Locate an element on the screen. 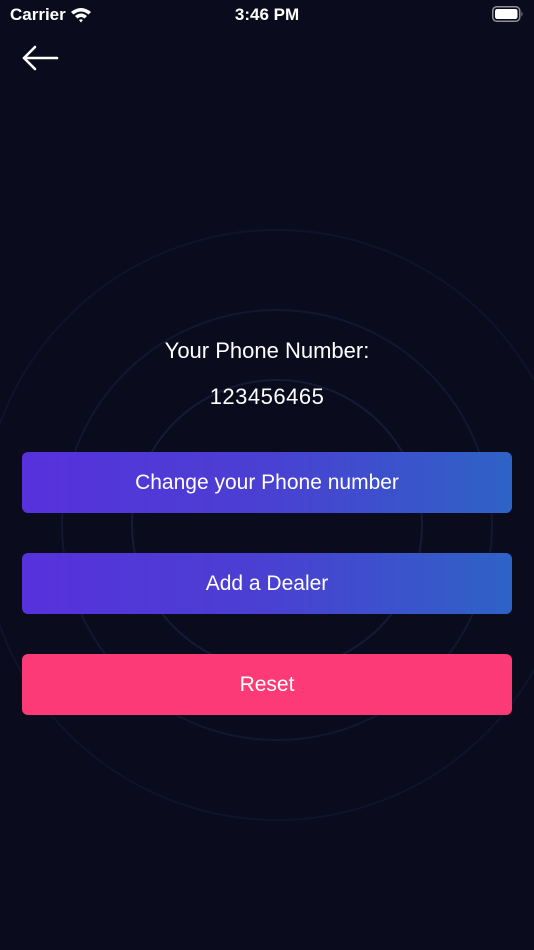 This screenshot has height=950, width=534. arrow-left-icon is located at coordinates (40, 58).